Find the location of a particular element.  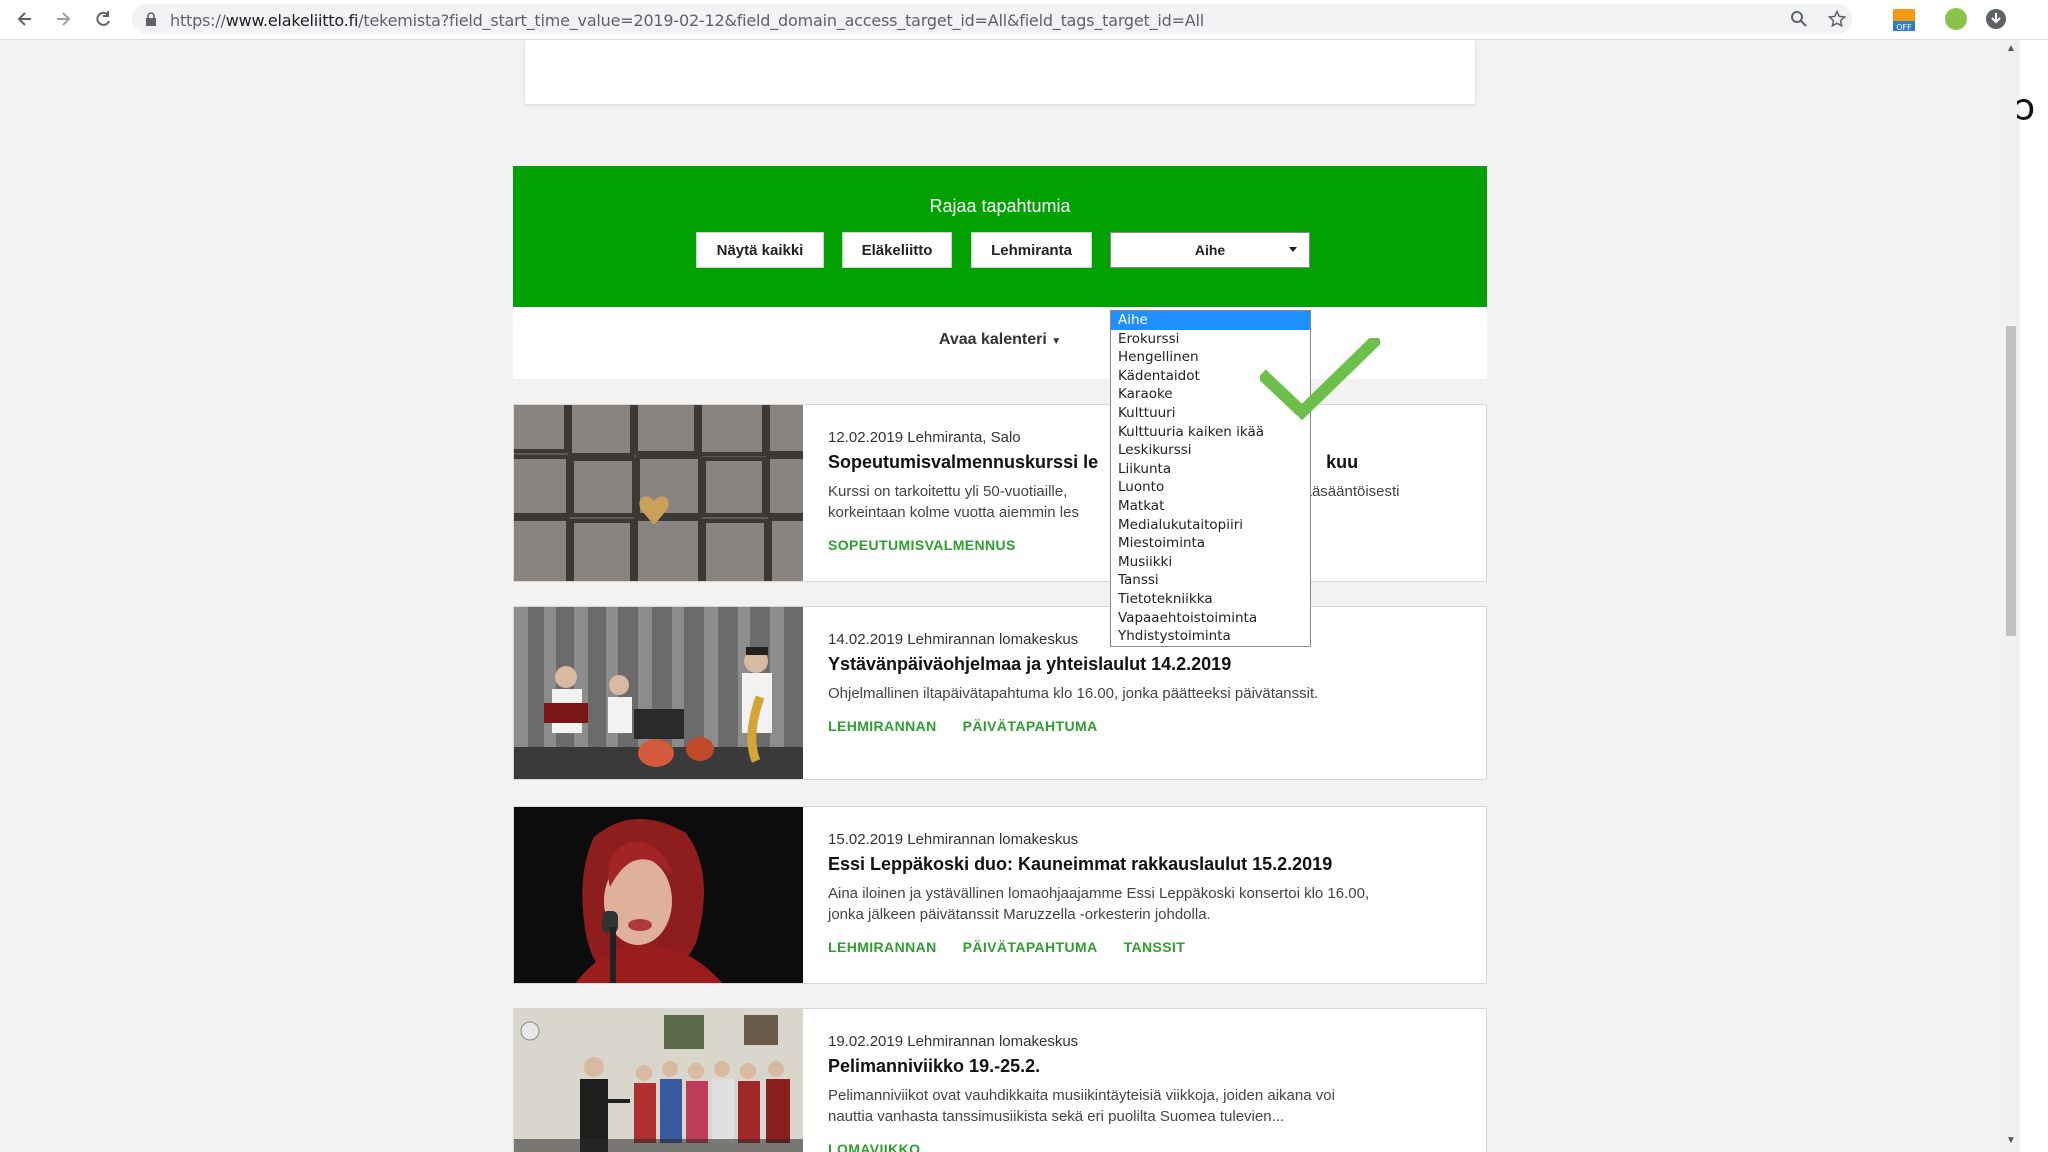

topic-select-value: Aihe is located at coordinates (1210, 250).